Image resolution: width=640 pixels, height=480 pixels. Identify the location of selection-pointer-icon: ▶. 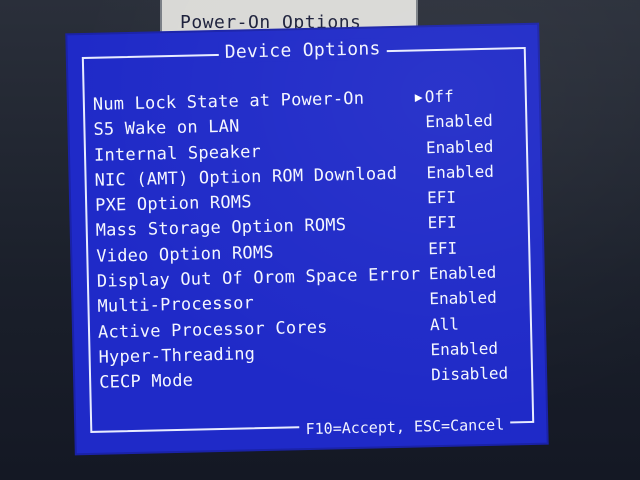
(418, 98).